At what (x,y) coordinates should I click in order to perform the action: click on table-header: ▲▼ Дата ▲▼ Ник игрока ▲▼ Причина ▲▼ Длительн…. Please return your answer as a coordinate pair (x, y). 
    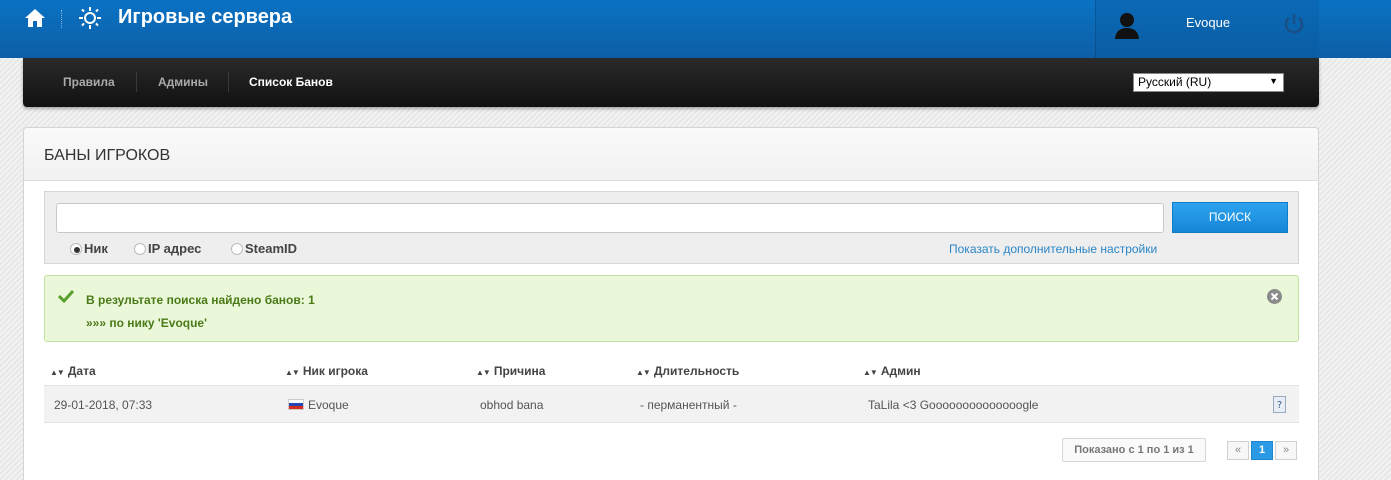
    Looking at the image, I should click on (671, 370).